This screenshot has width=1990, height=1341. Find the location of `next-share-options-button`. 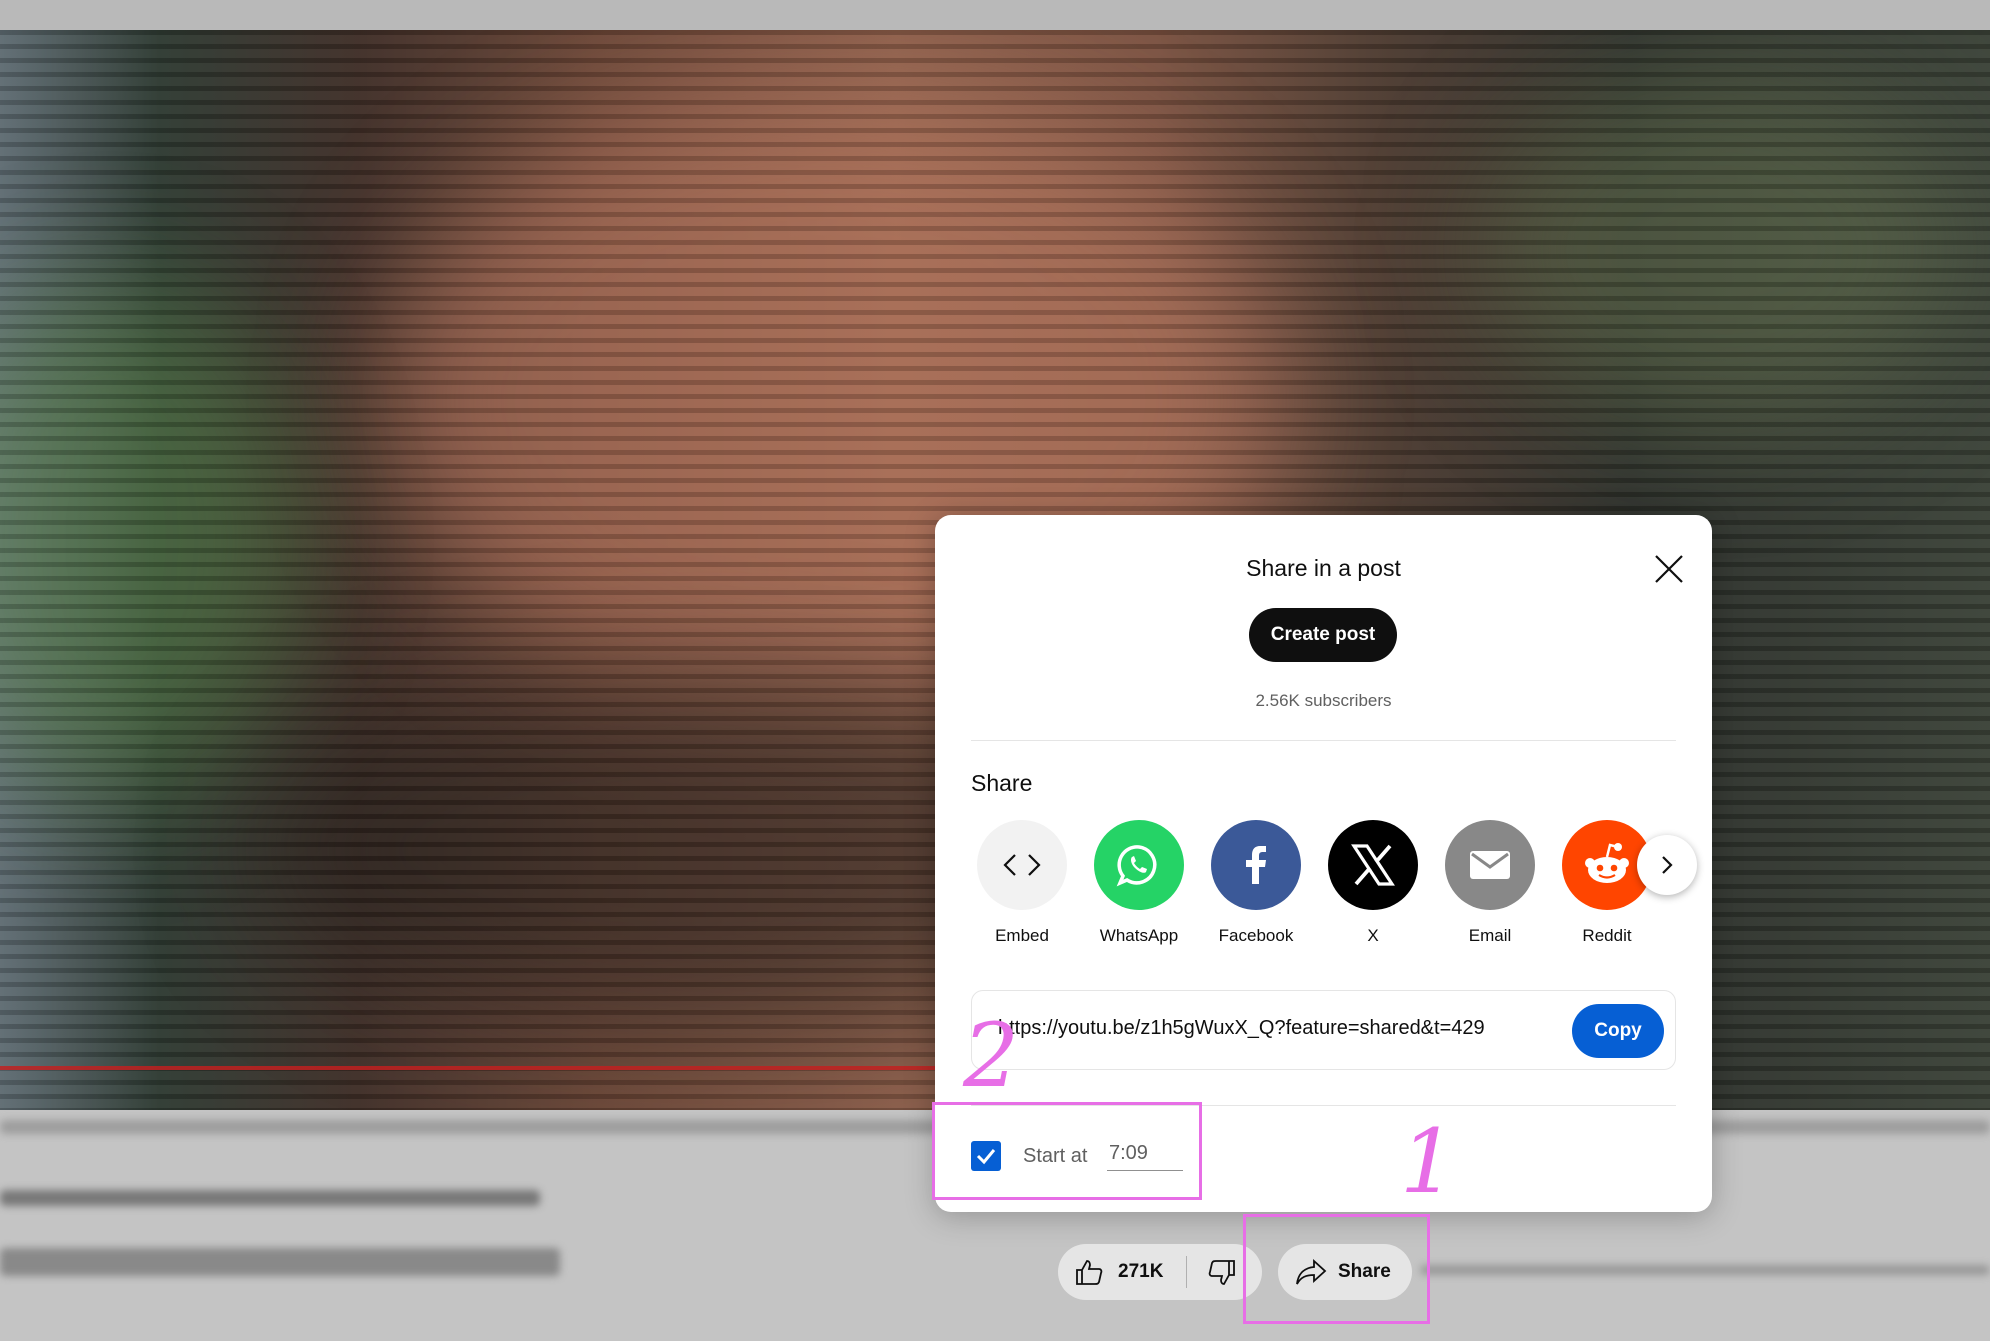

next-share-options-button is located at coordinates (1667, 865).